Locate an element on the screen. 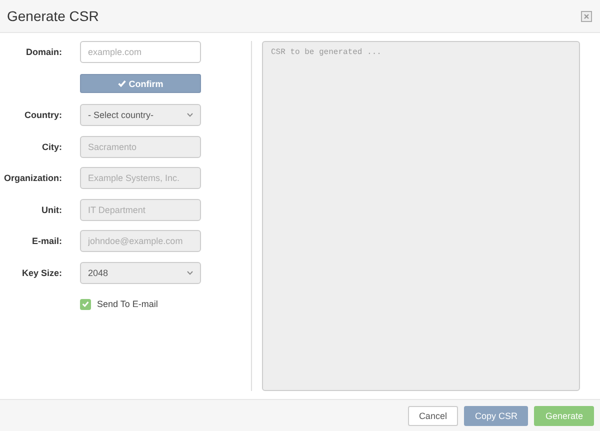 The width and height of the screenshot is (600, 431). checkbox is located at coordinates (85, 304).